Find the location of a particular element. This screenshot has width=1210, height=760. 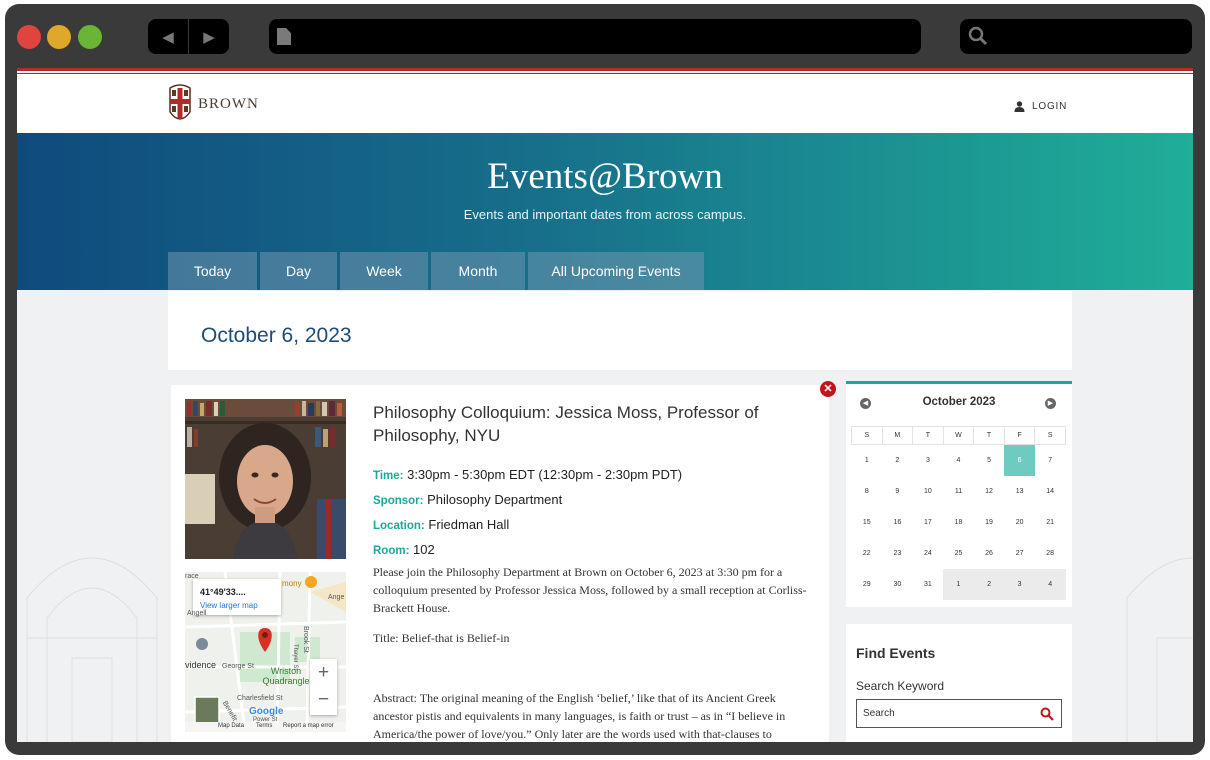

calendar-week: 22 23 24 25 26 27 28 is located at coordinates (959, 553).